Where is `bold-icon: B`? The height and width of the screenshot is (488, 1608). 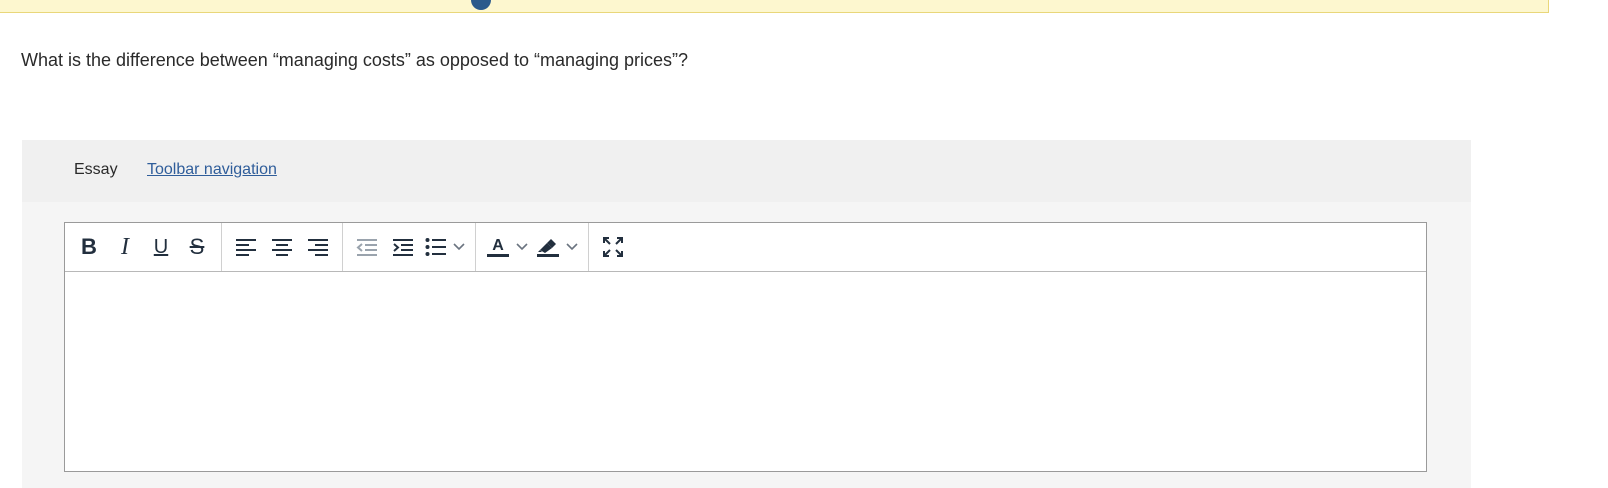
bold-icon: B is located at coordinates (89, 246).